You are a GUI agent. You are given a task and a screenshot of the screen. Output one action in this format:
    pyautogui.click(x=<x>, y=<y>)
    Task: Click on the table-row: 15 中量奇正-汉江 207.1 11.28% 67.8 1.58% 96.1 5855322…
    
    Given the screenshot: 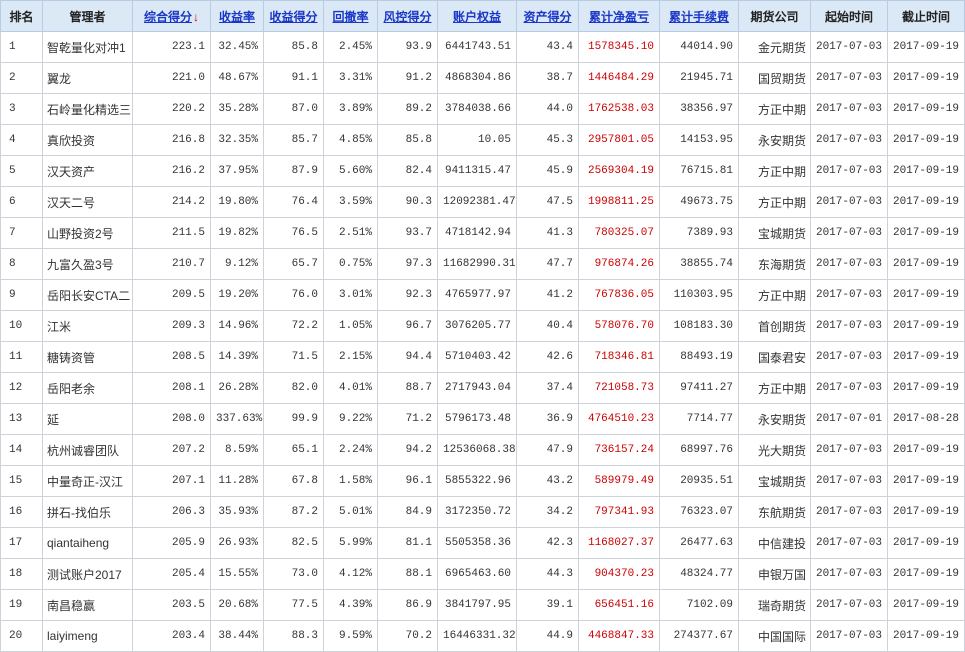 What is the action you would take?
    pyautogui.click(x=482, y=481)
    